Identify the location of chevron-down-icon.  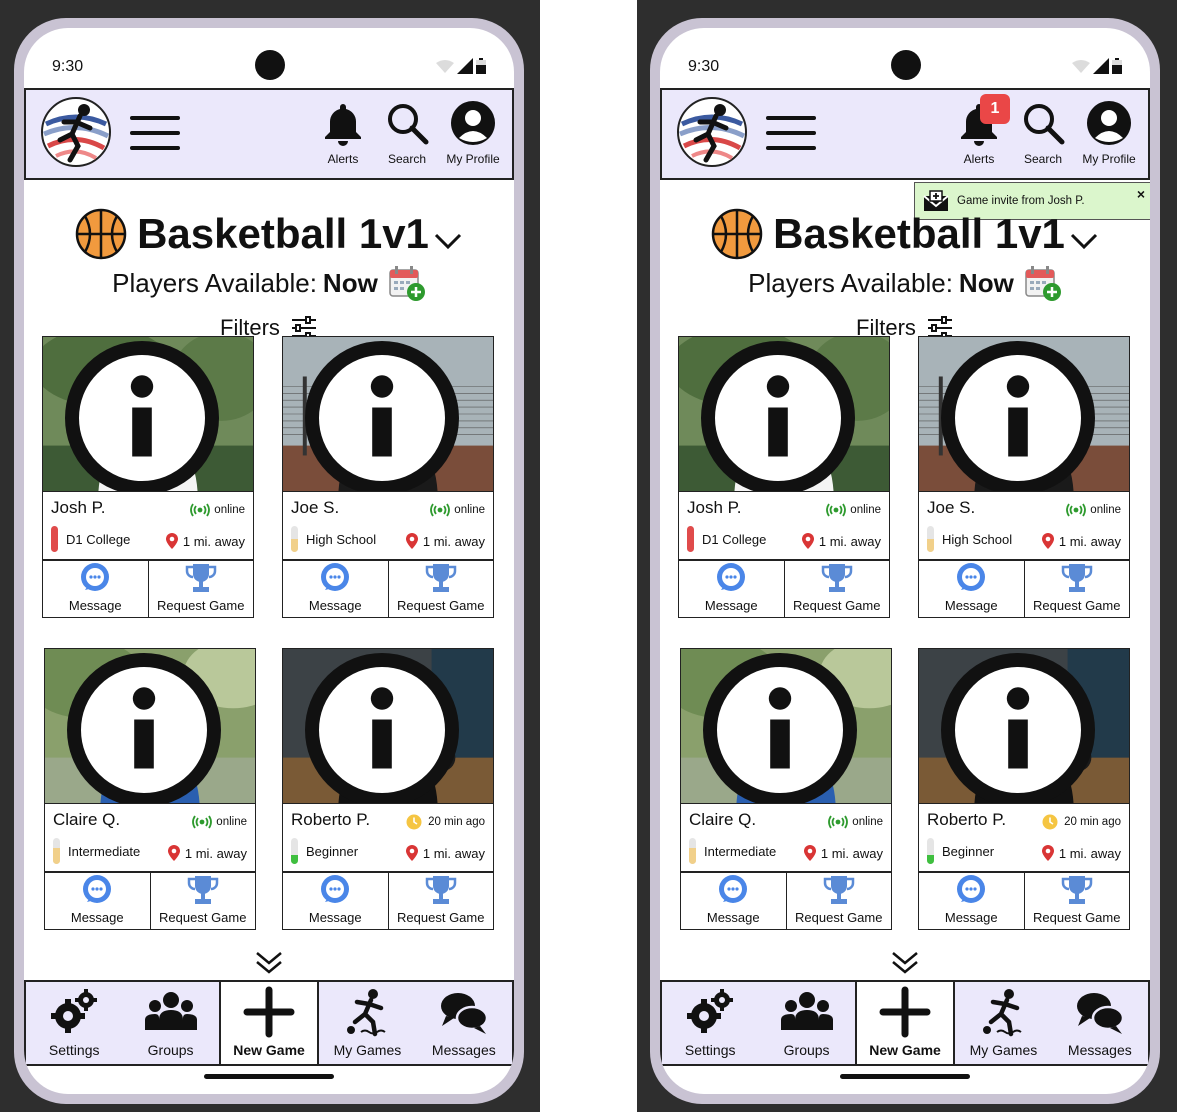
(1083, 241).